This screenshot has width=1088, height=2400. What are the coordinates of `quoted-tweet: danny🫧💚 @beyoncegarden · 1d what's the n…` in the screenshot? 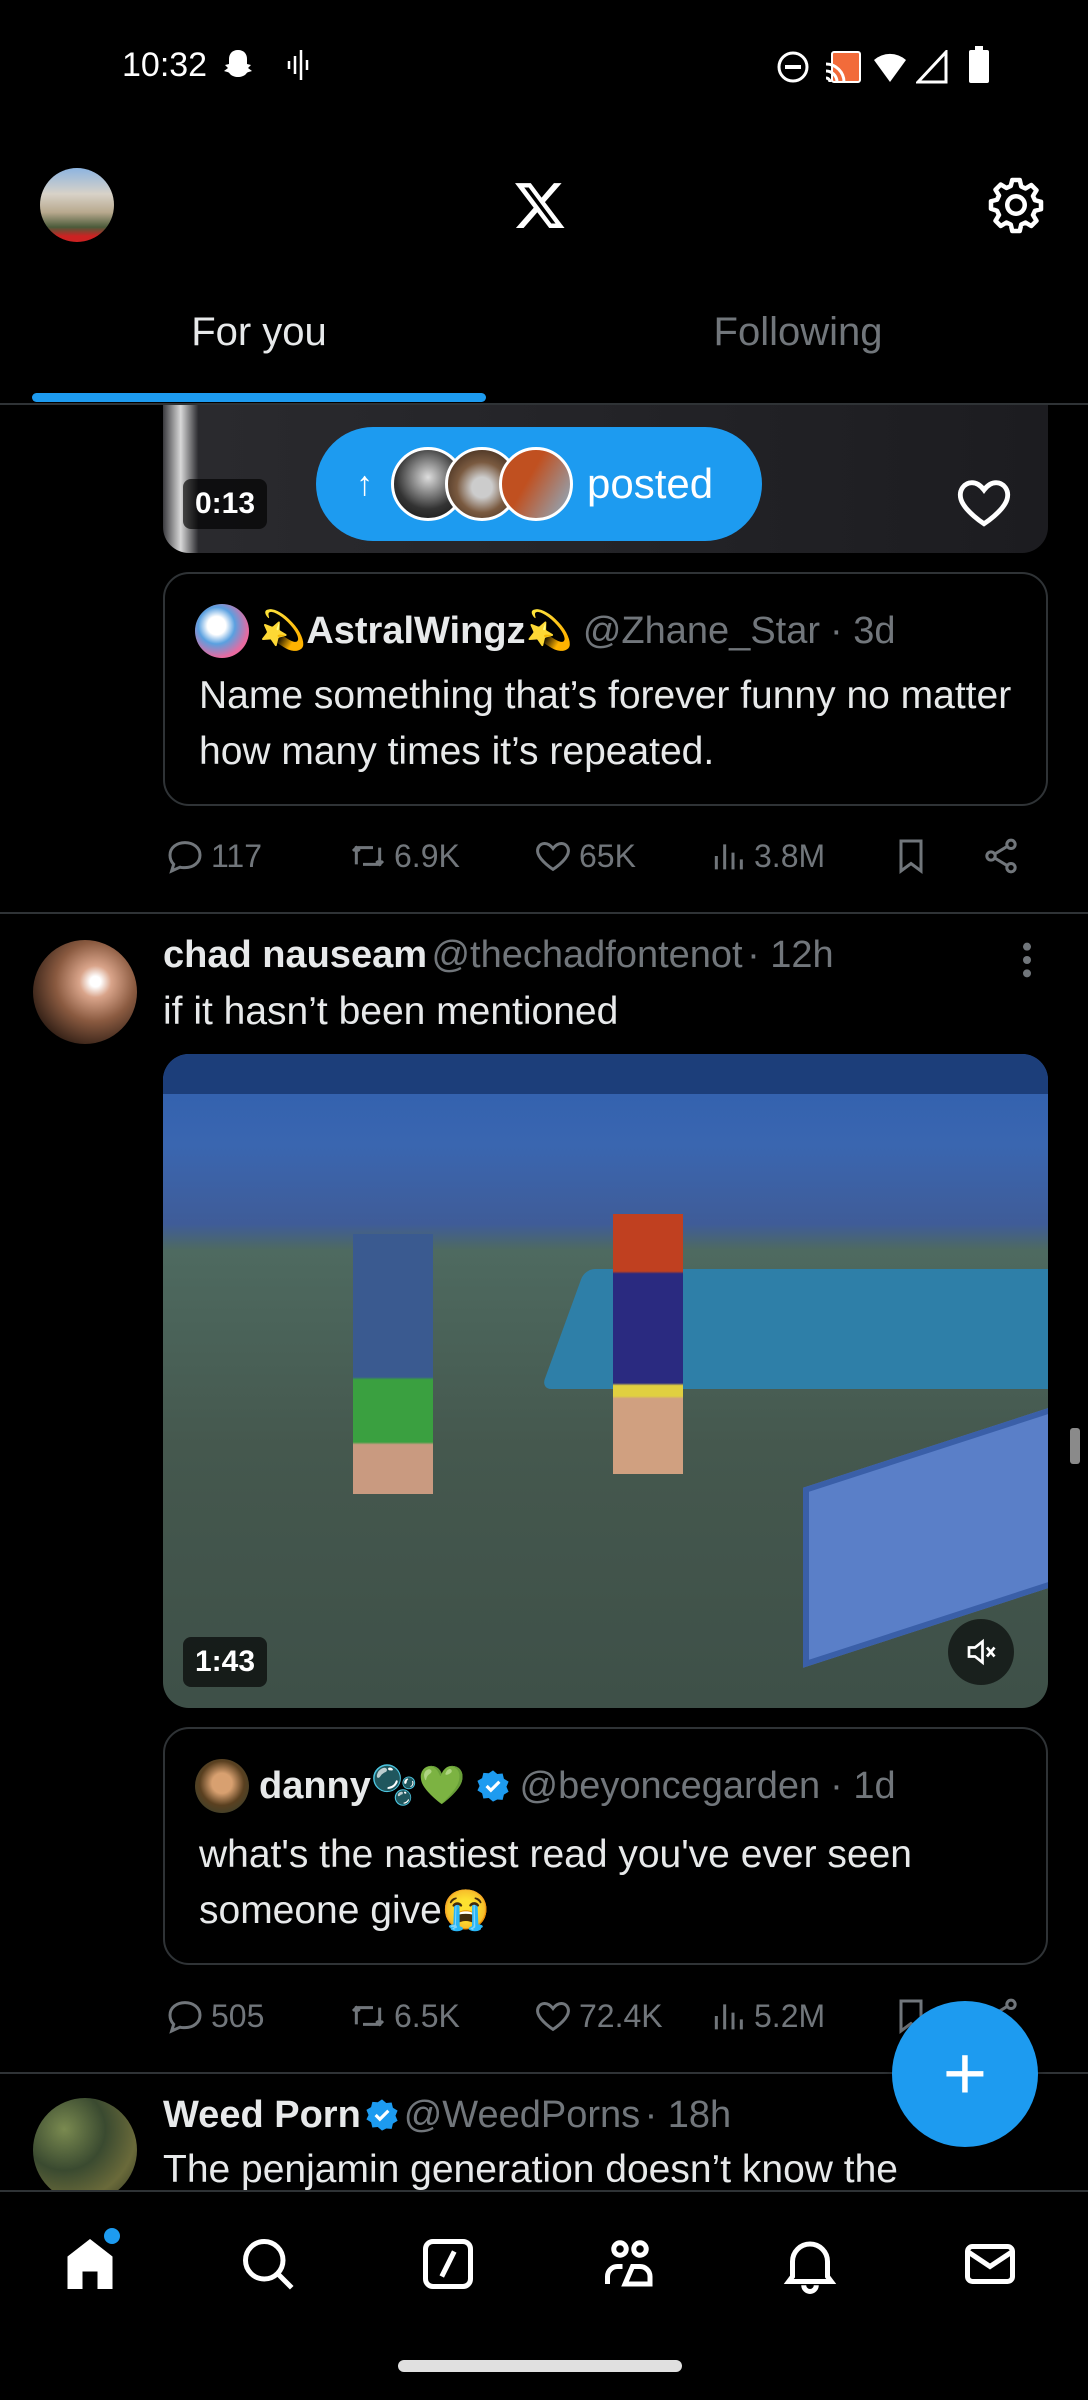 It's located at (605, 1846).